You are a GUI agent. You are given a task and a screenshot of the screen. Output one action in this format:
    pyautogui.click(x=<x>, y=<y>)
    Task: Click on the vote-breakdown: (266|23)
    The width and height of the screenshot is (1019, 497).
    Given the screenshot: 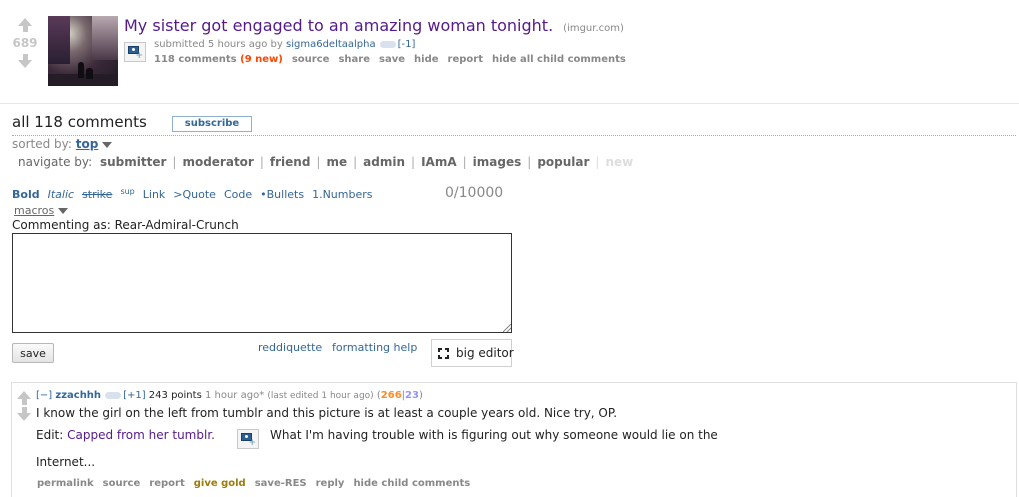 What is the action you would take?
    pyautogui.click(x=399, y=395)
    